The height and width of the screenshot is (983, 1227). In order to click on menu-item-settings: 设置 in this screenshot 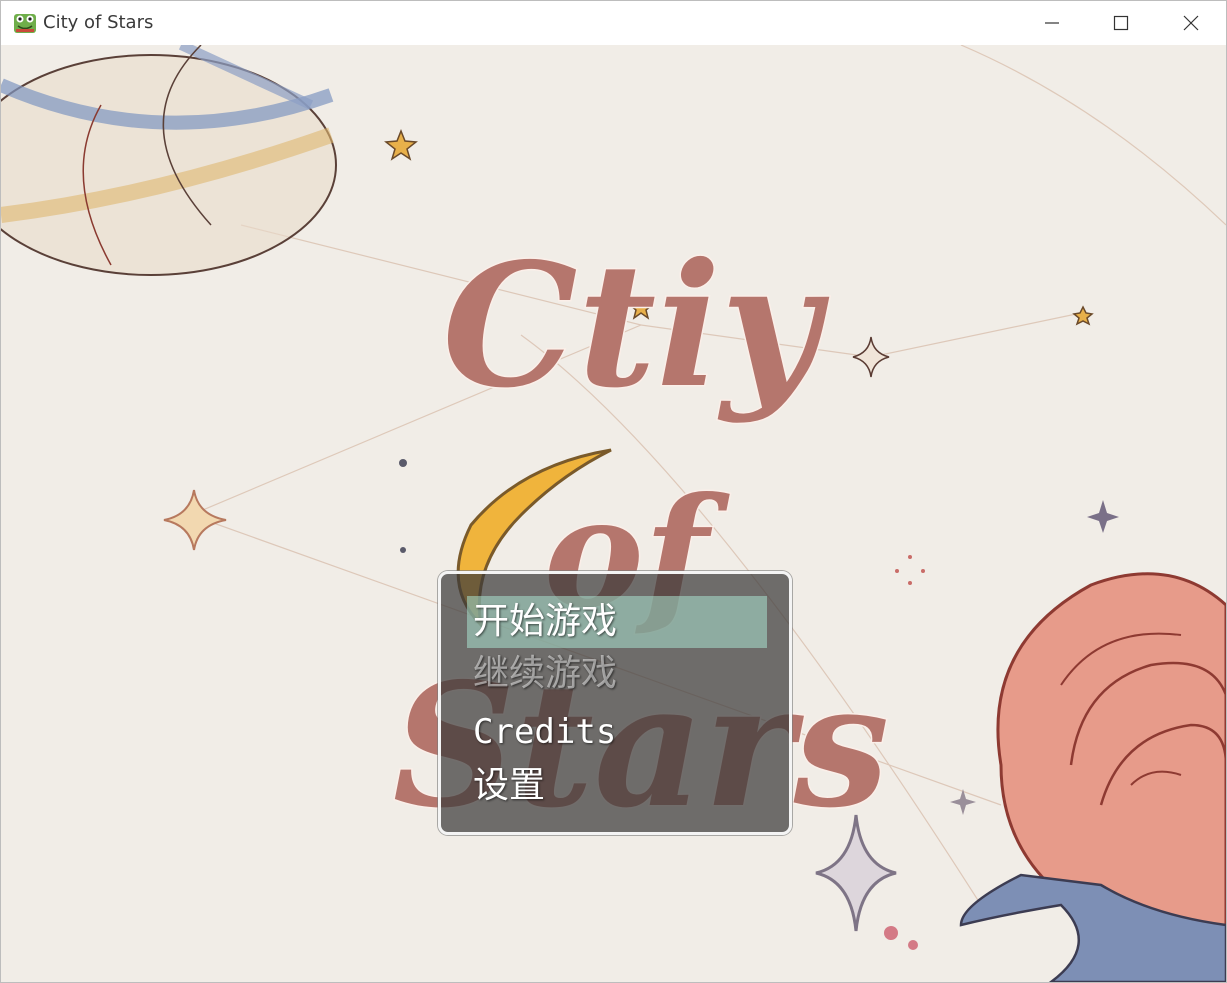, I will do `click(617, 786)`.